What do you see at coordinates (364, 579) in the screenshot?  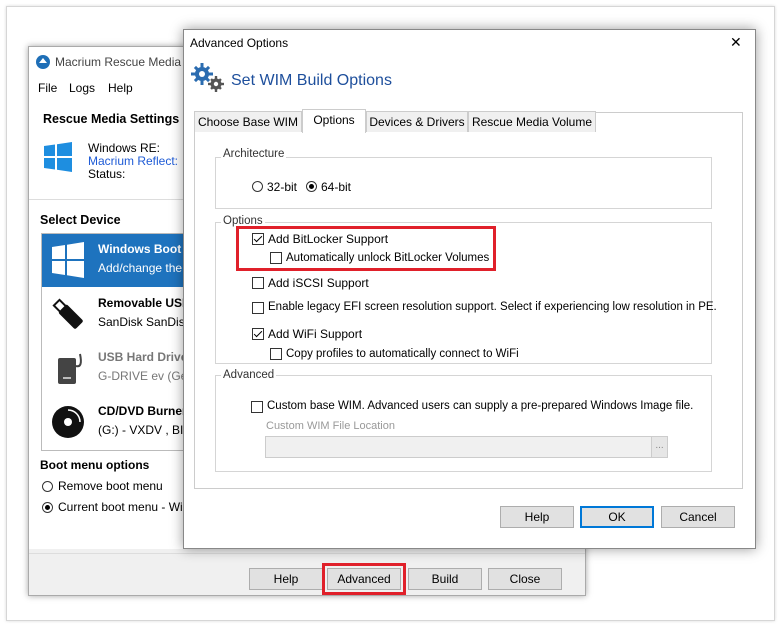 I see `advanced-highlight` at bounding box center [364, 579].